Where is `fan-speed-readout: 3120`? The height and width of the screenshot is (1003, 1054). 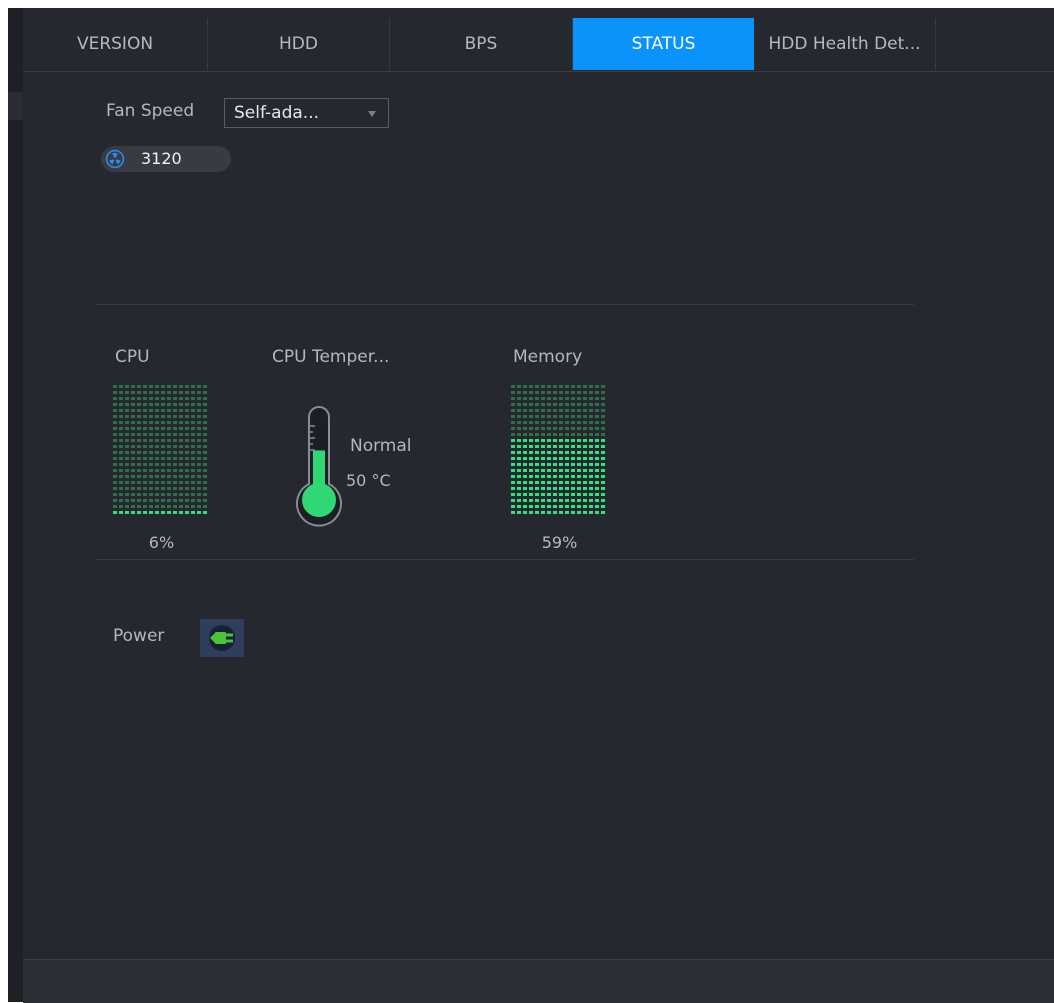
fan-speed-readout: 3120 is located at coordinates (166, 159).